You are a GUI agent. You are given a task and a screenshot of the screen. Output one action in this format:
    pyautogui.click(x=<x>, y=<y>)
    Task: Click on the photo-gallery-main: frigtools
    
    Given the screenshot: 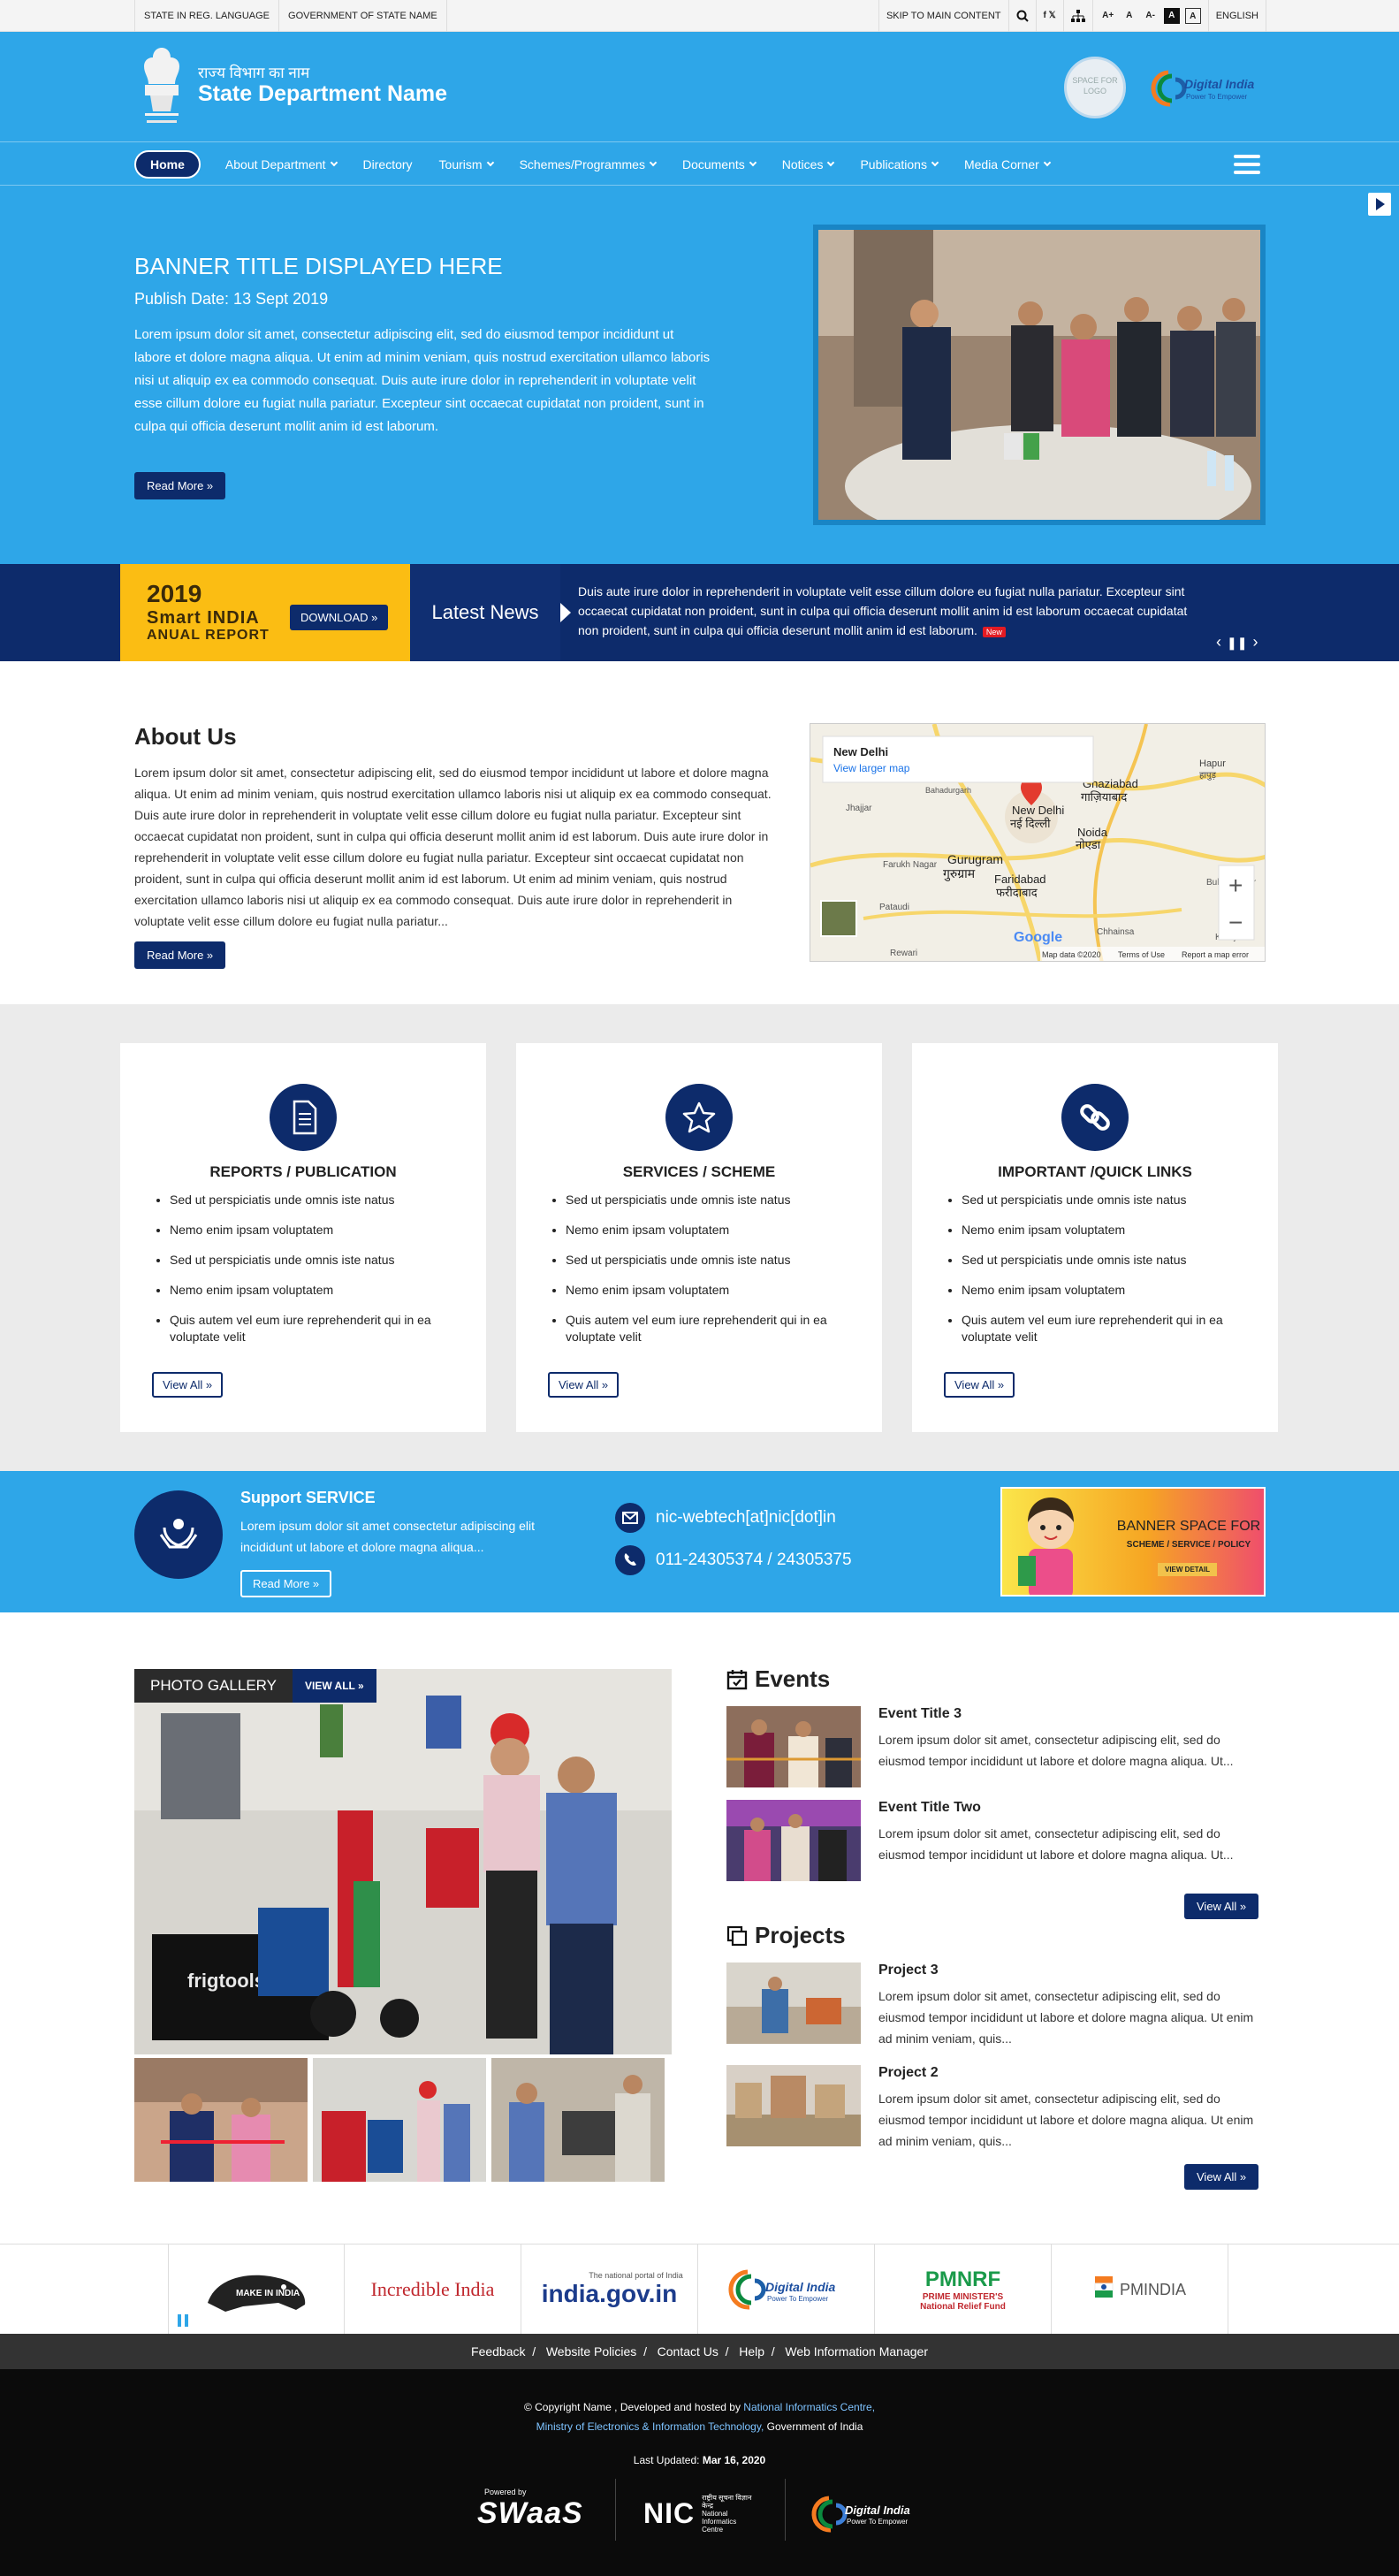 What is the action you would take?
    pyautogui.click(x=403, y=1861)
    